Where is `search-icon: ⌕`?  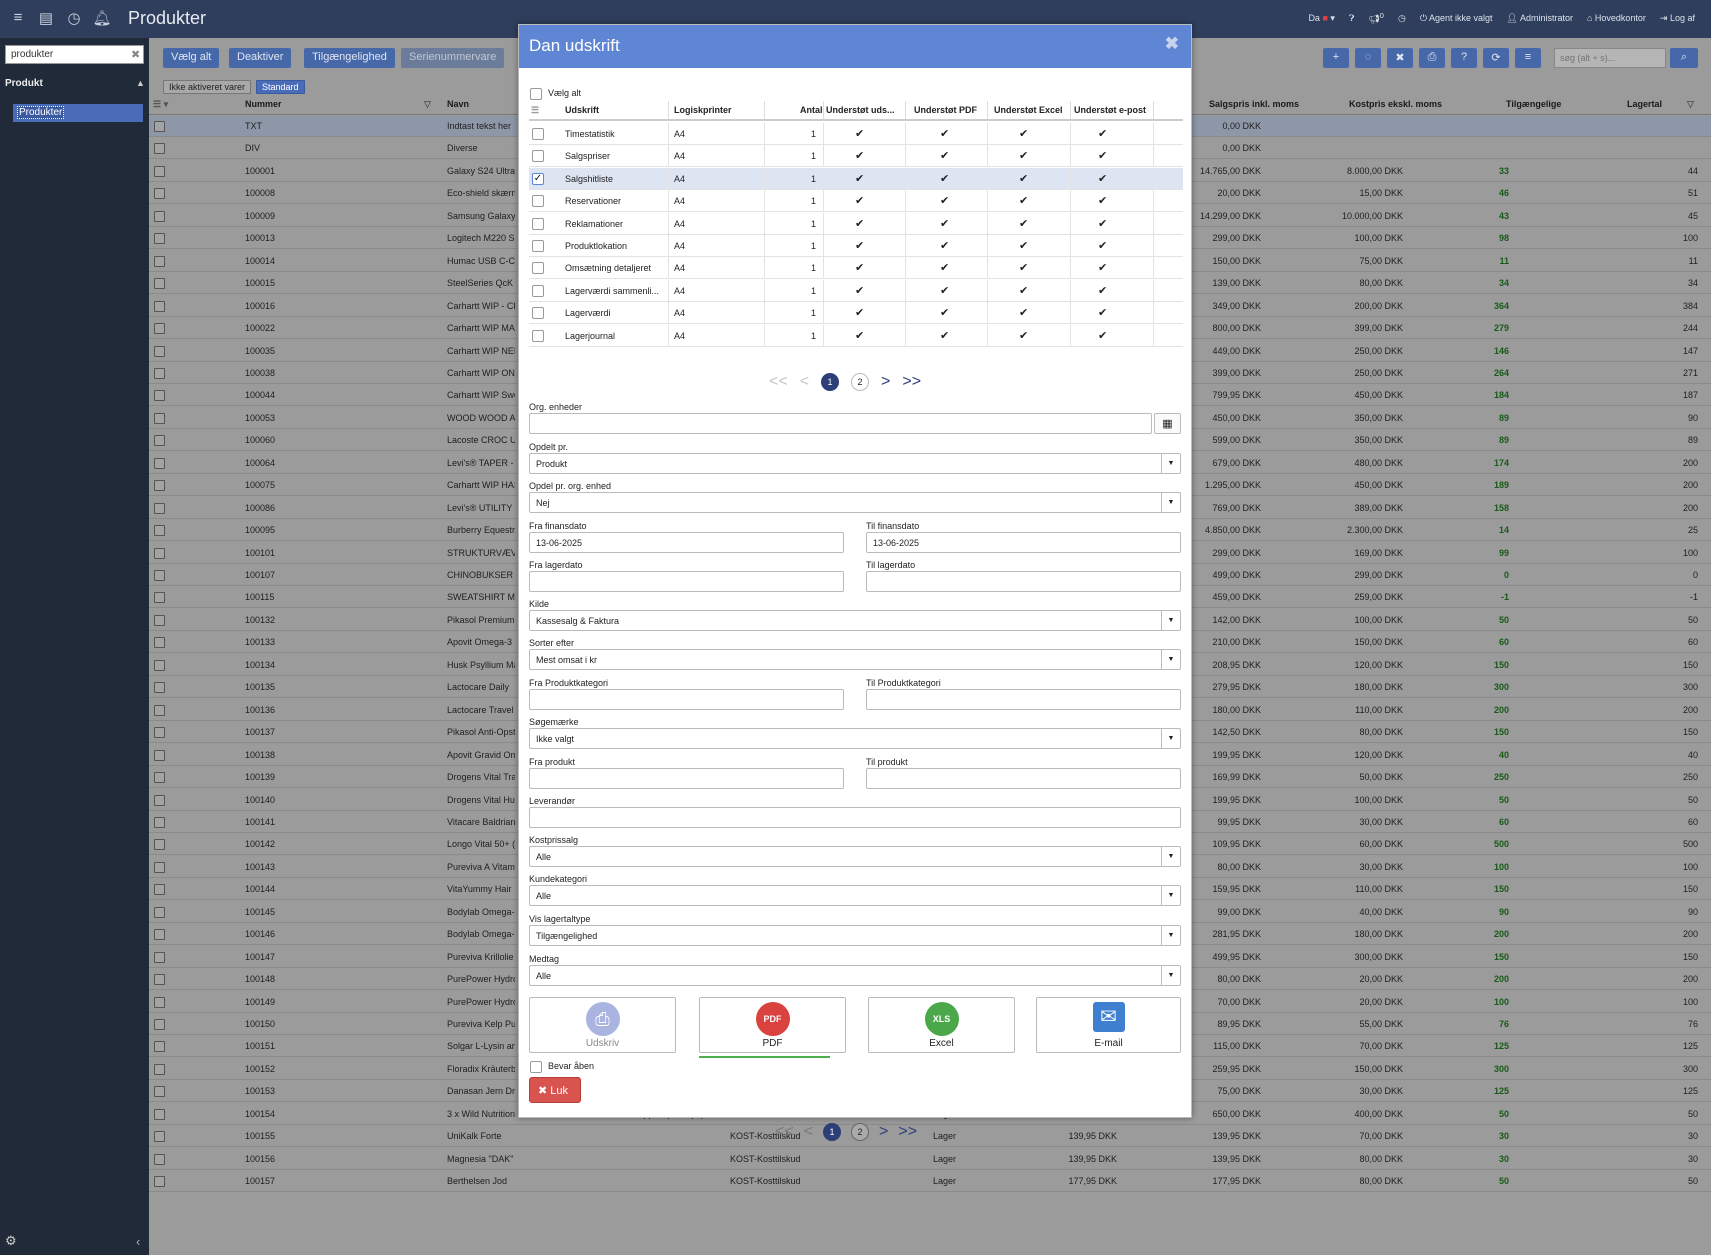 search-icon: ⌕ is located at coordinates (1684, 58).